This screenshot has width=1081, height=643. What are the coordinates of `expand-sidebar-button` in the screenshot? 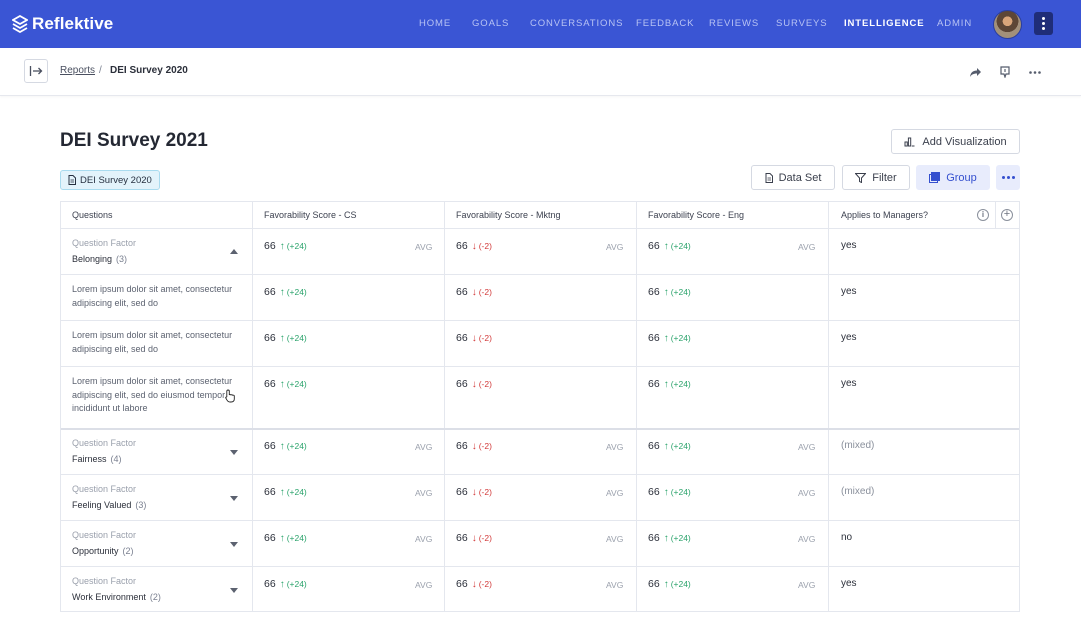 It's located at (36, 71).